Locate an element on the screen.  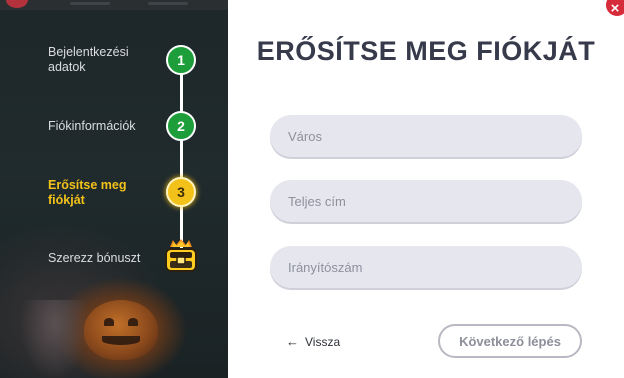
step-3-label: Erősítse meg fiókját is located at coordinates (87, 192).